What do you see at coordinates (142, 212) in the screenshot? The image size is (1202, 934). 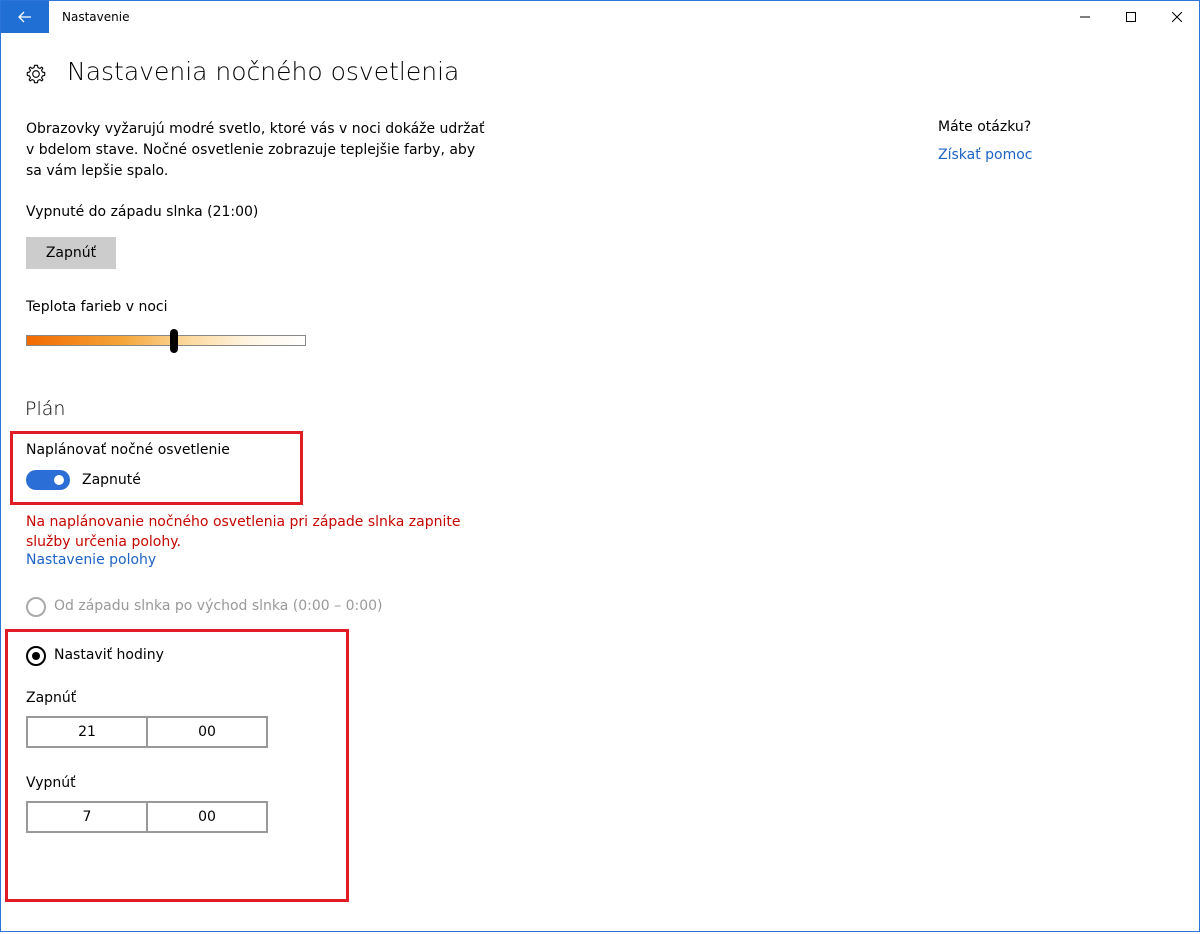 I see `status-text: Vypnuté do západu slnka (21:00)` at bounding box center [142, 212].